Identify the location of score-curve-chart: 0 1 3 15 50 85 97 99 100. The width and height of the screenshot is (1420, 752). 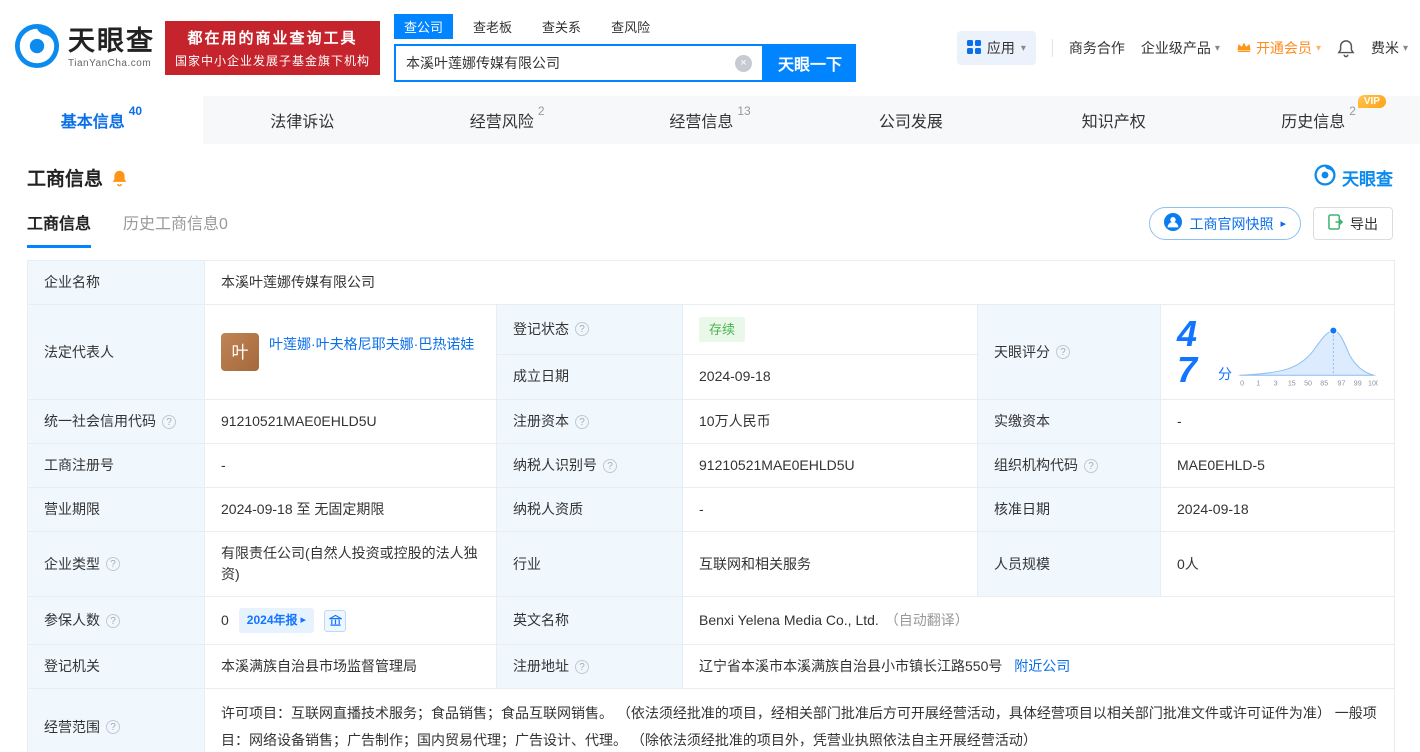
(1308, 356).